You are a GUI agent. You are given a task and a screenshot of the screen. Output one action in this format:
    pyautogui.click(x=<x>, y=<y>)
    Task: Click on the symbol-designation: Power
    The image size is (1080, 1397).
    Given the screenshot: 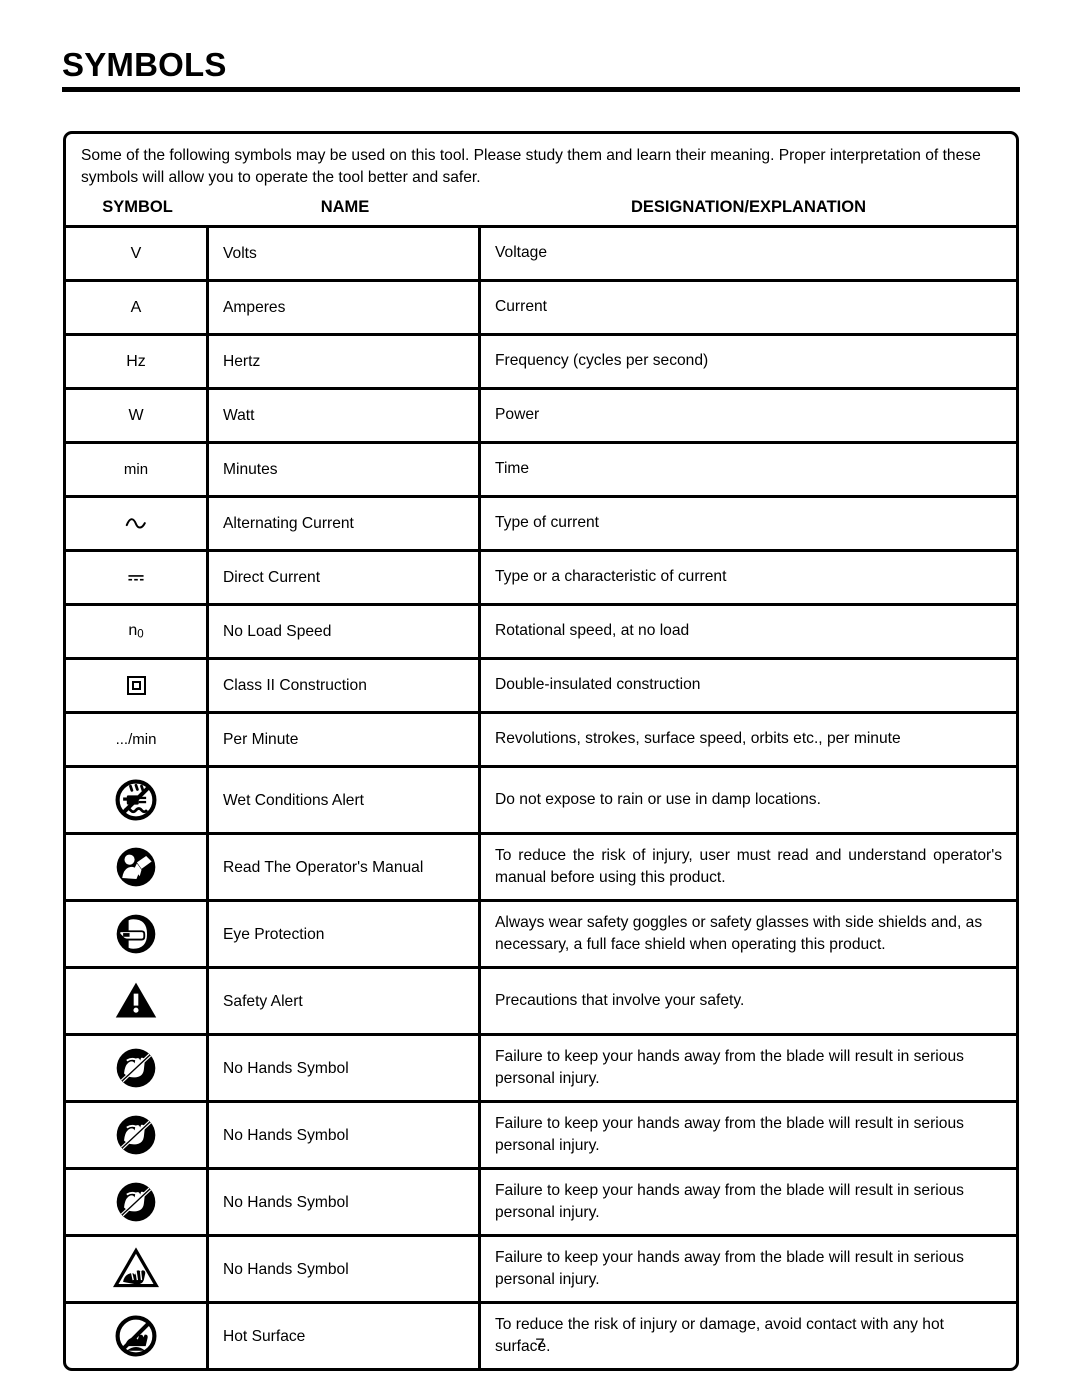 What is the action you would take?
    pyautogui.click(x=517, y=415)
    